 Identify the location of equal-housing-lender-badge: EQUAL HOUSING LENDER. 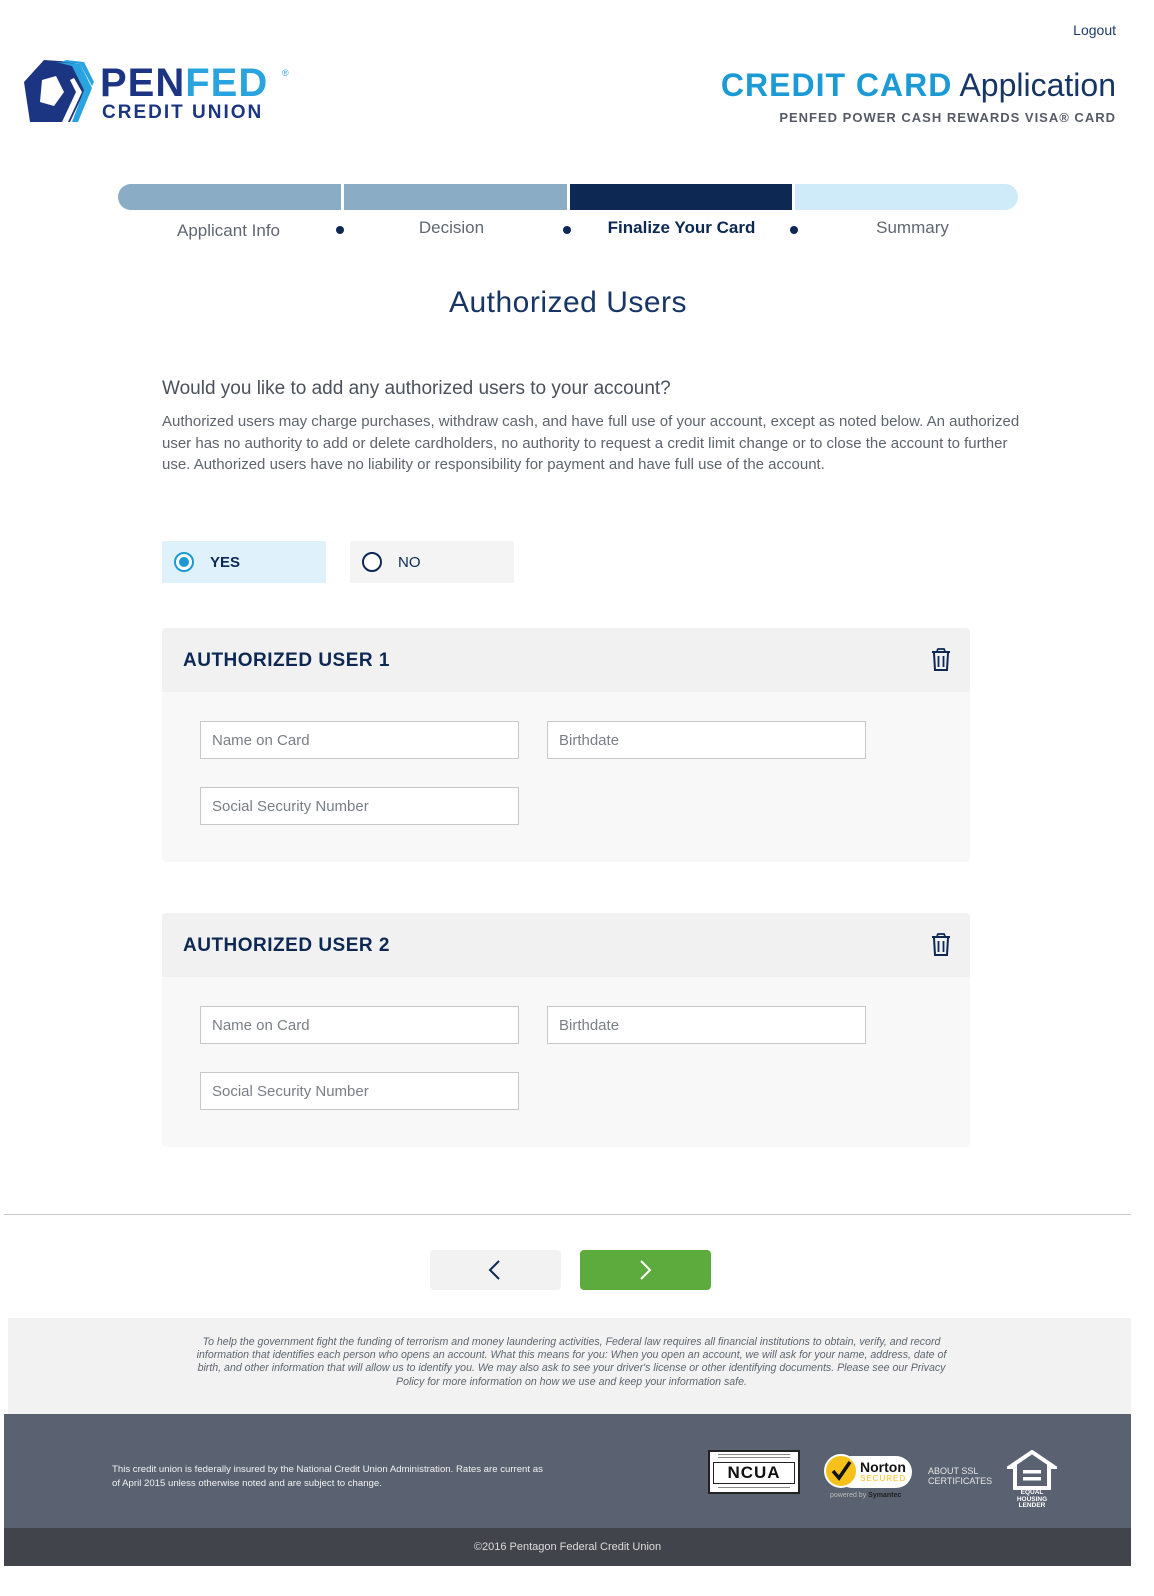
(1032, 1479).